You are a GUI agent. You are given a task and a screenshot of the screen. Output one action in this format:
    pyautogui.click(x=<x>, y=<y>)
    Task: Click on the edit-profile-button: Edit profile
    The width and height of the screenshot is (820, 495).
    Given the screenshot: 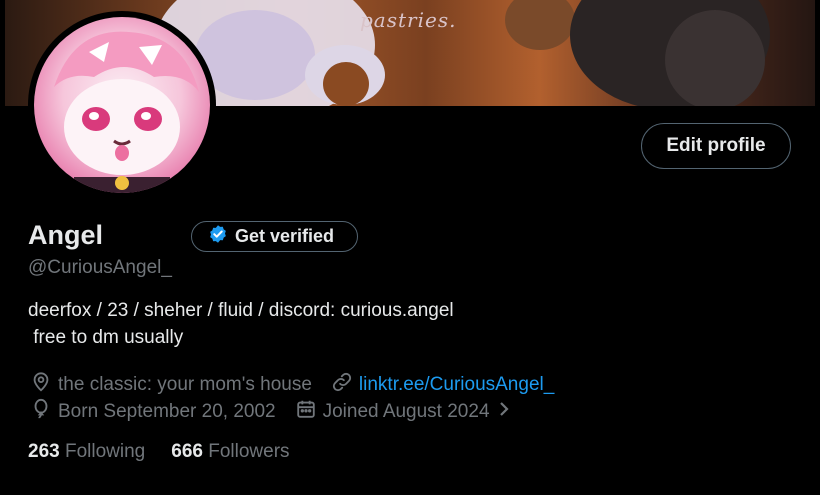 What is the action you would take?
    pyautogui.click(x=716, y=146)
    